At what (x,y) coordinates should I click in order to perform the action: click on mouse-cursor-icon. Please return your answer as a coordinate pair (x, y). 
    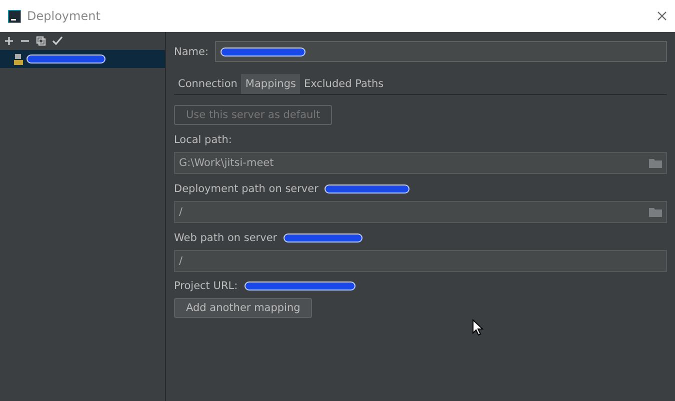
    Looking at the image, I should click on (478, 327).